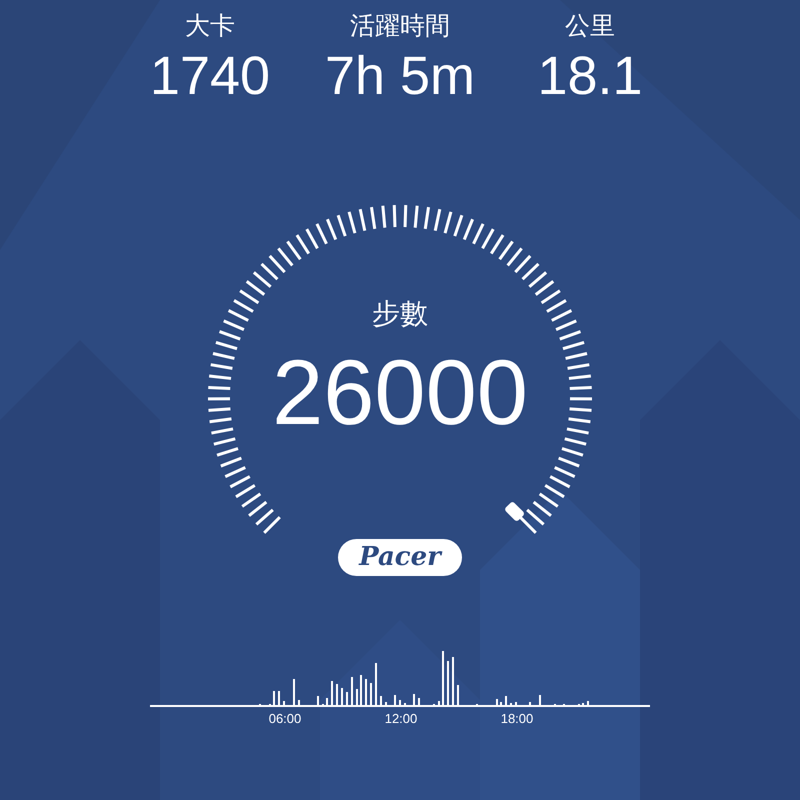 This screenshot has height=800, width=800. Describe the element at coordinates (400, 393) in the screenshot. I see `step-count: 26000` at that location.